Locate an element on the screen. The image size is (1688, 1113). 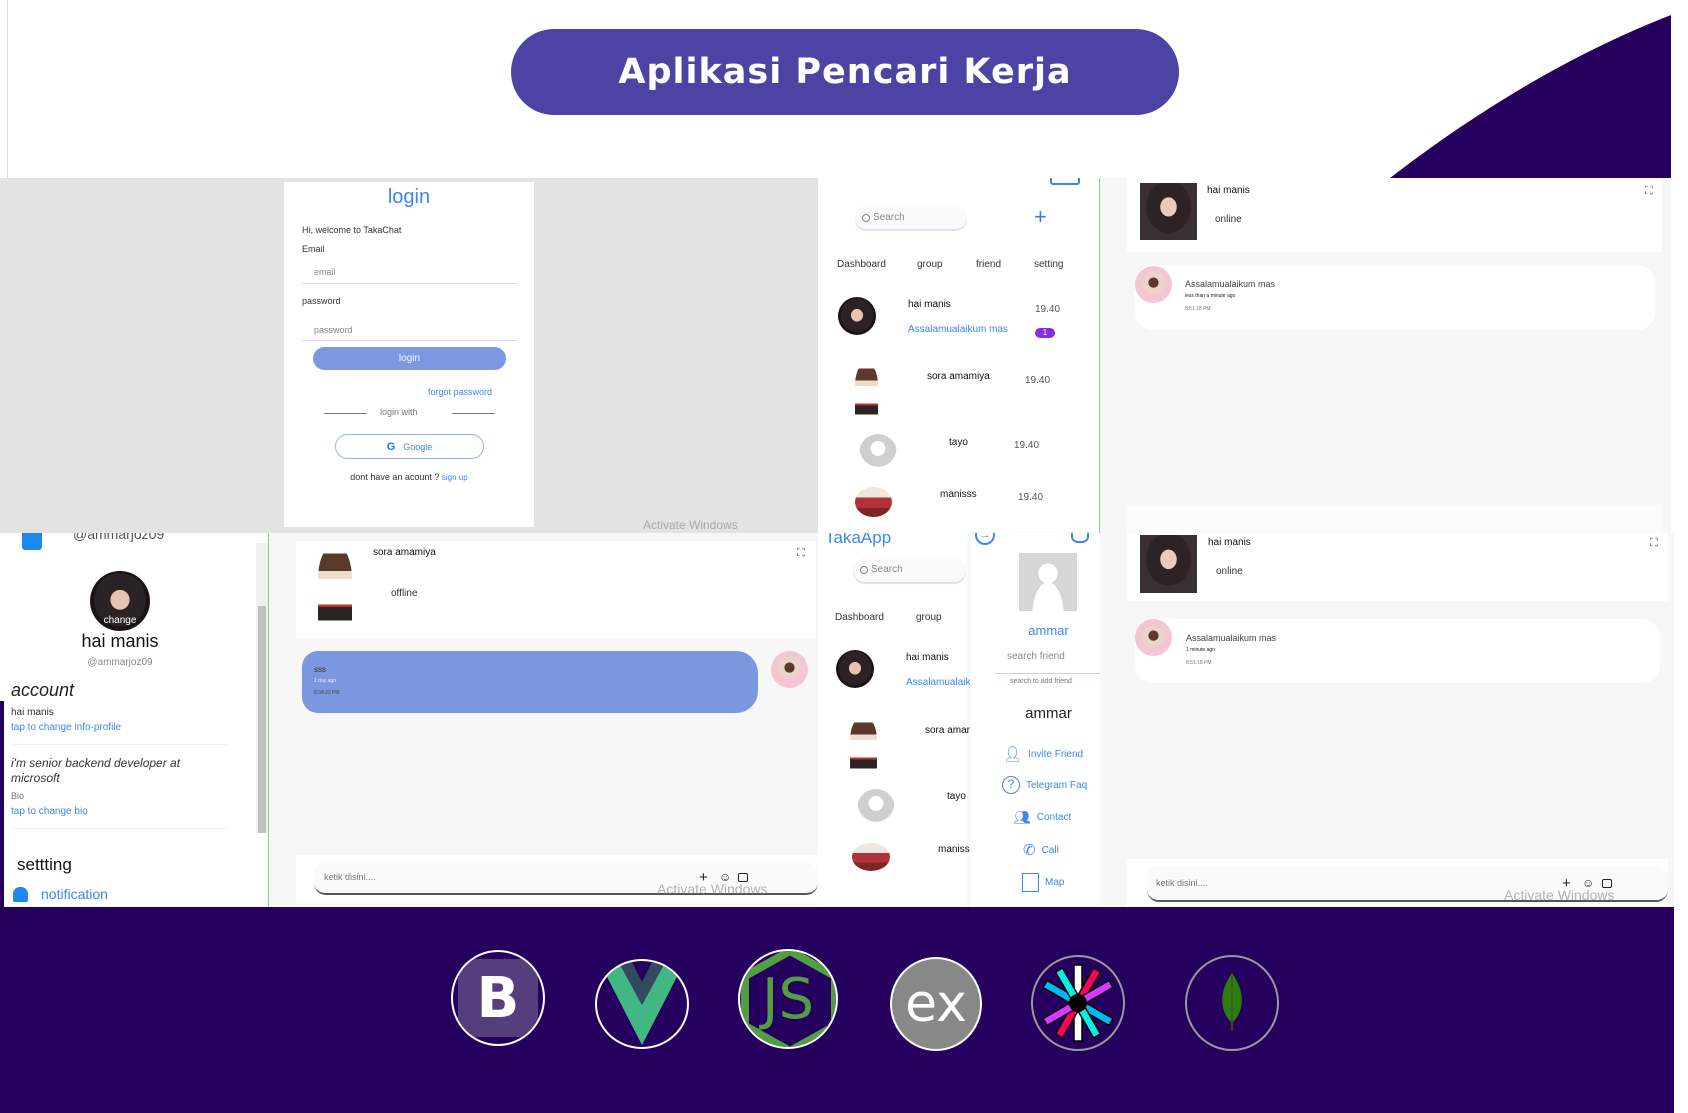
sign-up-link: sign up is located at coordinates (455, 477).